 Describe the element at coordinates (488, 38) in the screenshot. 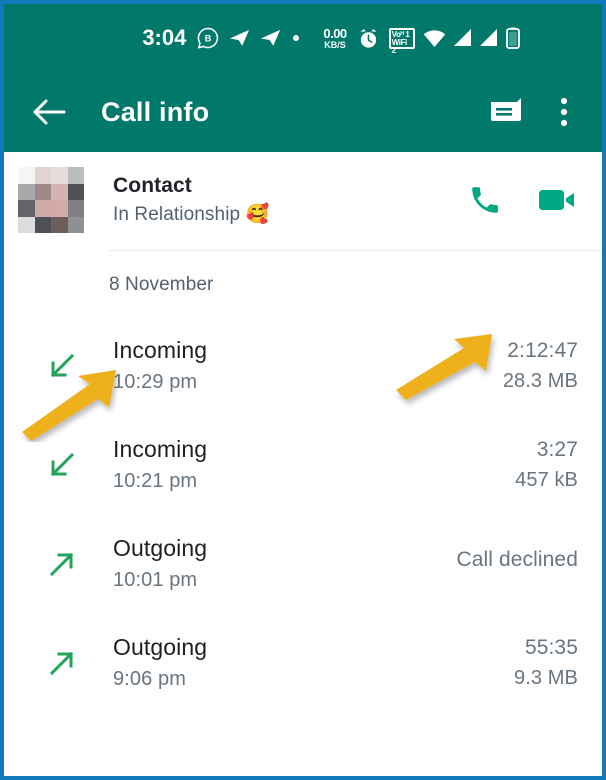

I see `signal-sim2-icon` at that location.